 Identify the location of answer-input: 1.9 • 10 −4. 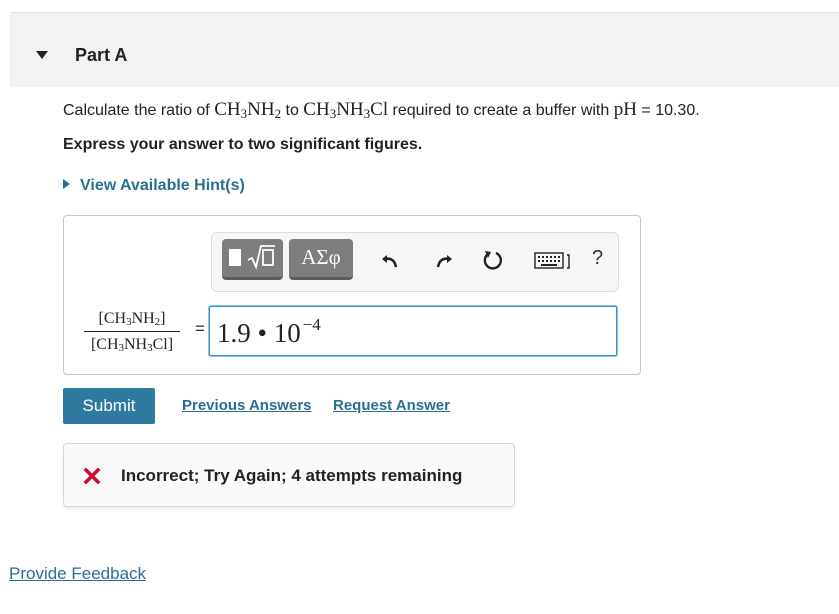
(413, 331).